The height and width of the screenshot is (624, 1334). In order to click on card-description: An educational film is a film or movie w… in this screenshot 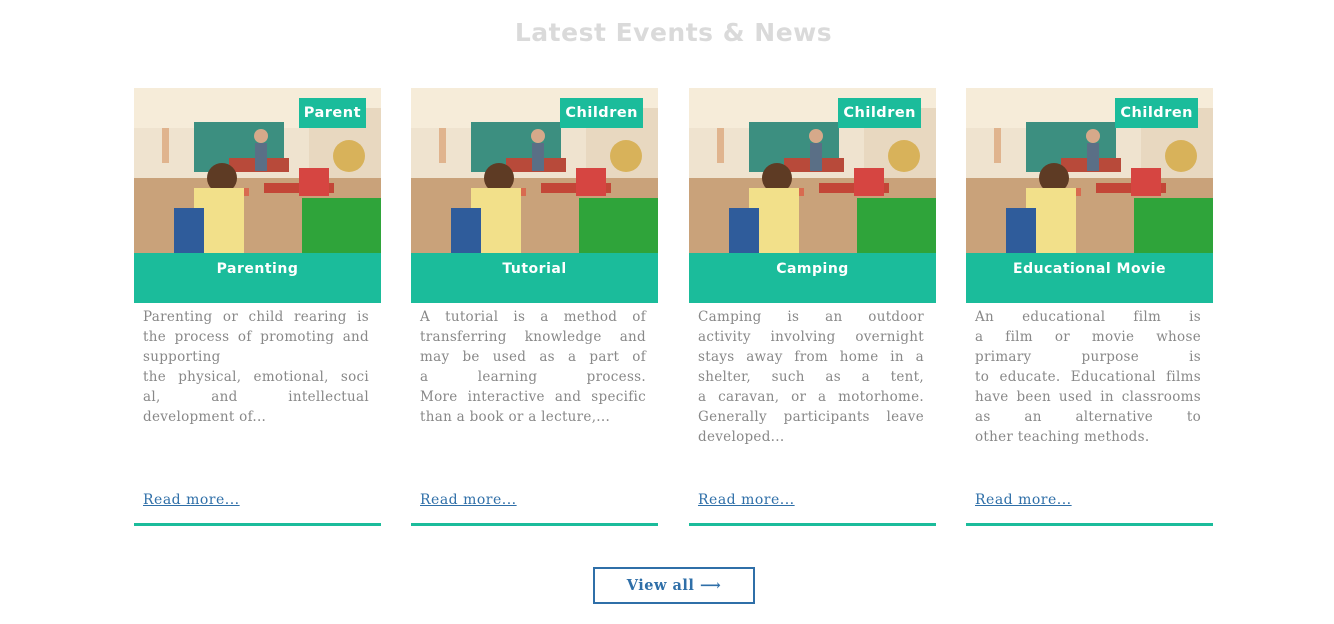, I will do `click(1088, 377)`.